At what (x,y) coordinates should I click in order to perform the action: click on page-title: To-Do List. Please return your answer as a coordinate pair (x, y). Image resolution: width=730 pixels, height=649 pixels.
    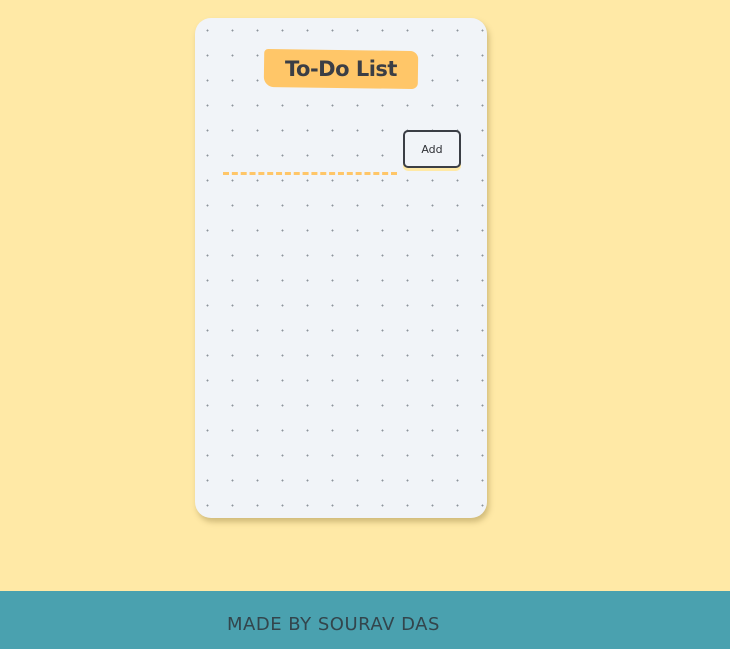
    Looking at the image, I should click on (341, 69).